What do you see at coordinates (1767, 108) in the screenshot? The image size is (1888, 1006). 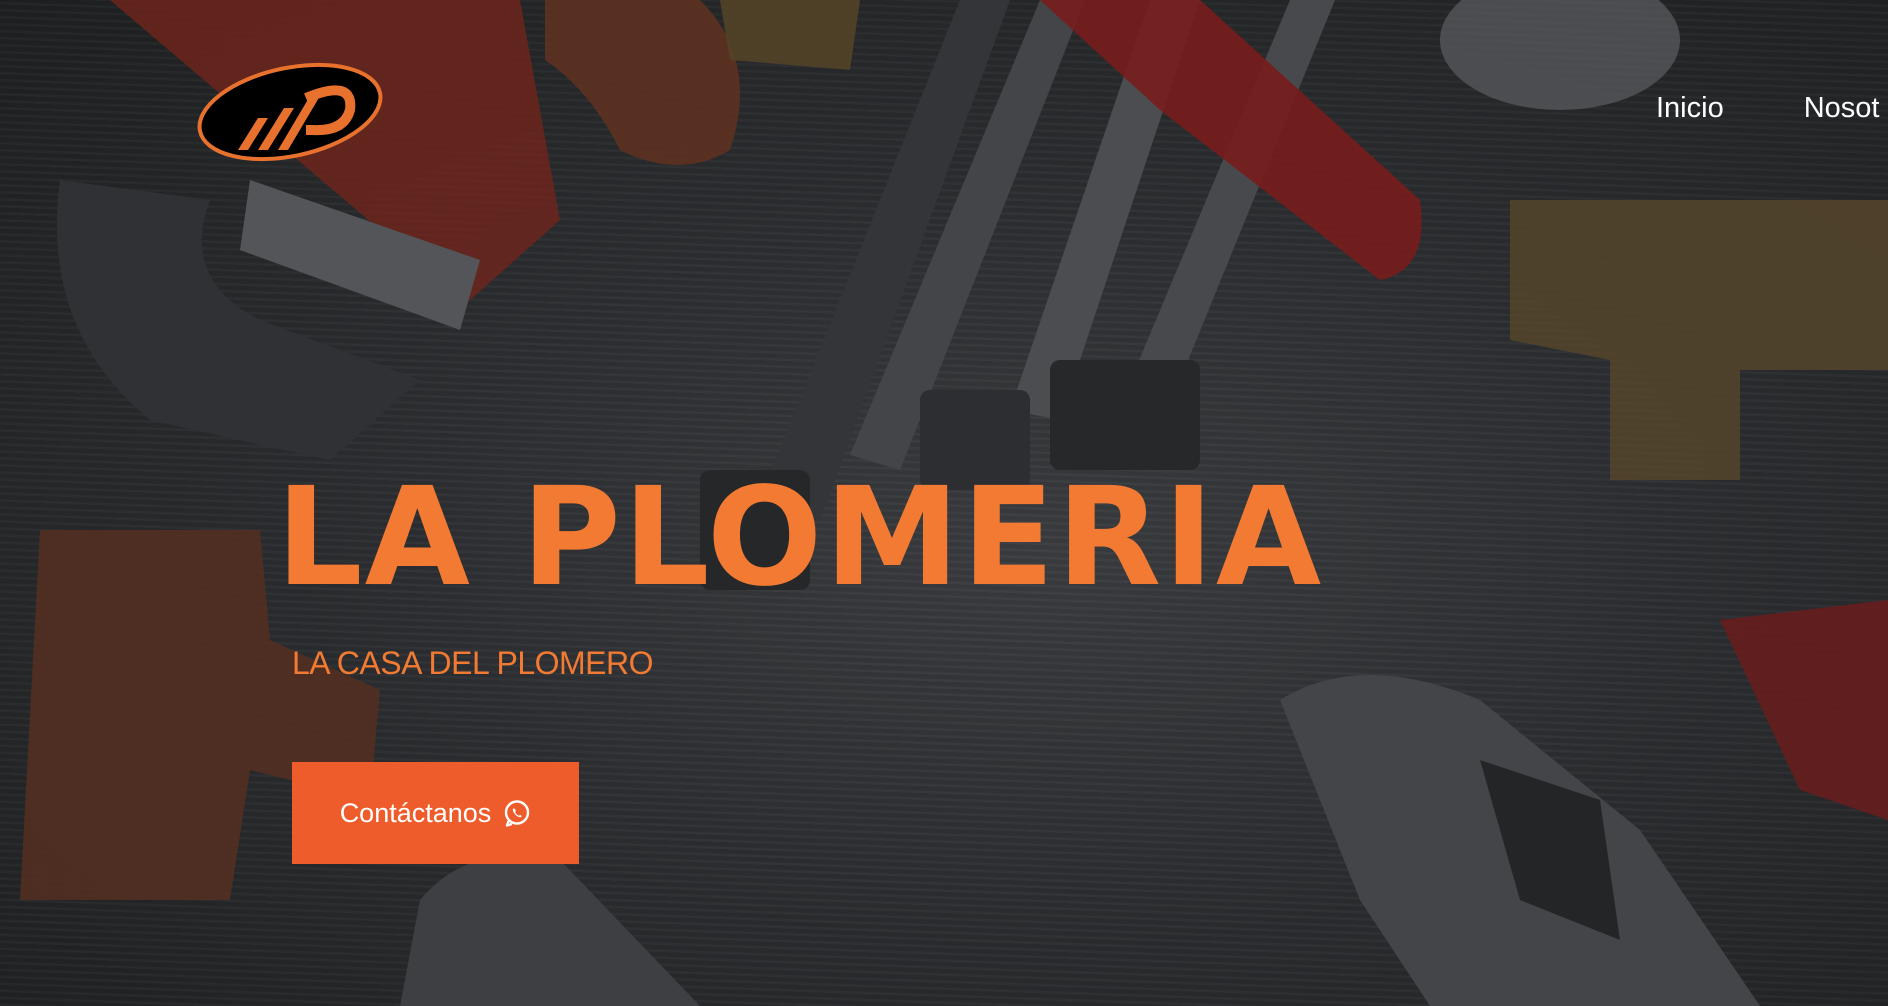 I see `main-nav: Inicio Nosot` at bounding box center [1767, 108].